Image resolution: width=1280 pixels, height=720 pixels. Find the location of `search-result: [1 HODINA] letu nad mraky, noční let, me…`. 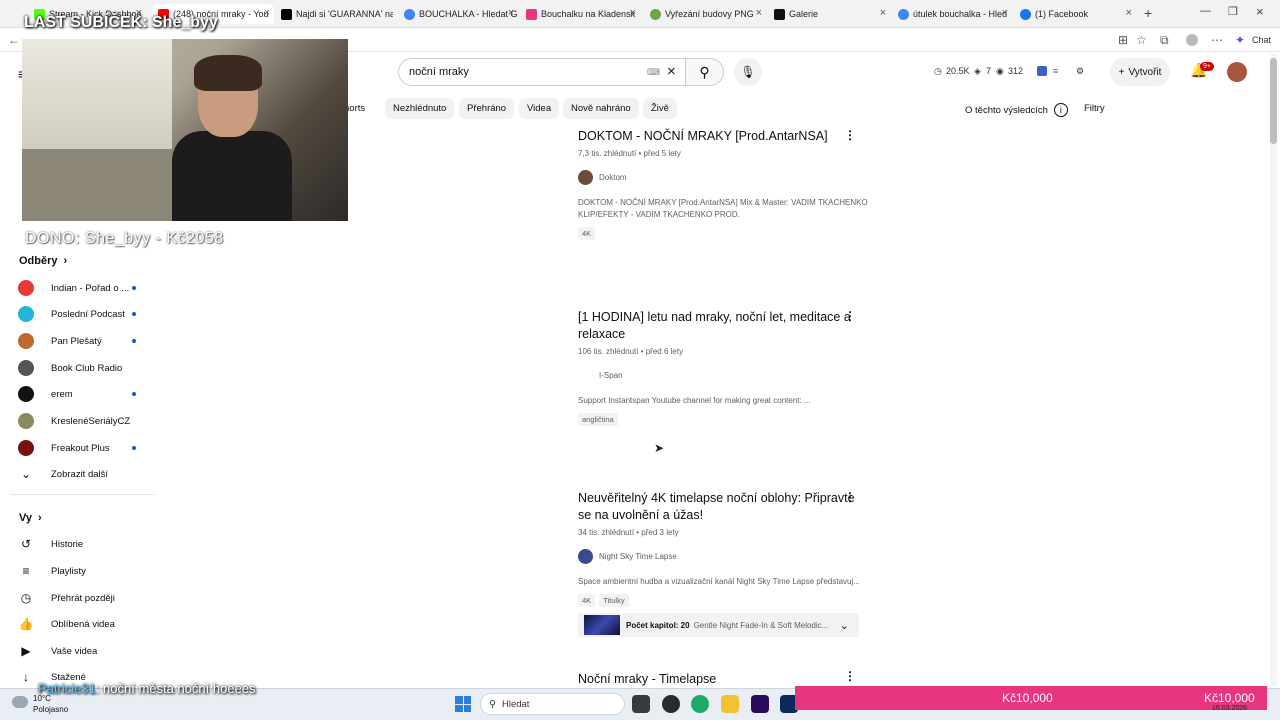

search-result: [1 HODINA] letu nad mraky, noční let, me… is located at coordinates (723, 367).